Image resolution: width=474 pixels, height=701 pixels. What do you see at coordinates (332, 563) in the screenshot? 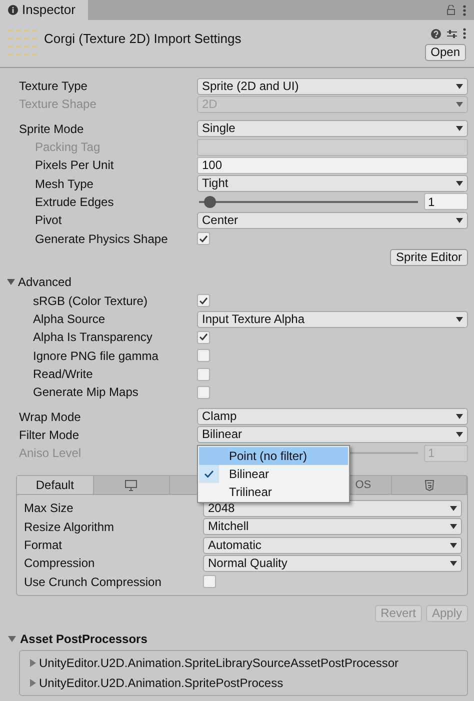
I see `dropdown: Normal Quality` at bounding box center [332, 563].